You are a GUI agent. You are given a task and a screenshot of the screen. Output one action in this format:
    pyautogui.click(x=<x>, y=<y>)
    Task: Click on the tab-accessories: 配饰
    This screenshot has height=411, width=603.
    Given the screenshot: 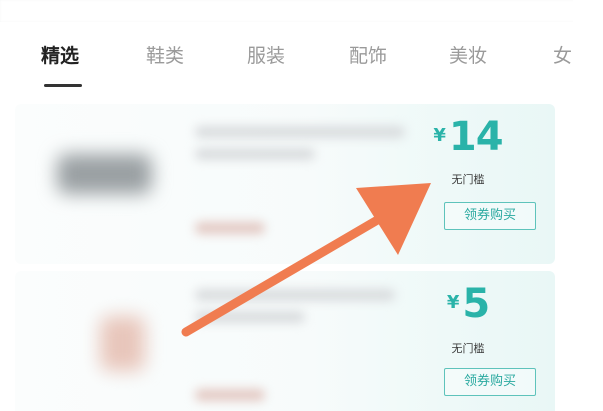 What is the action you would take?
    pyautogui.click(x=368, y=56)
    